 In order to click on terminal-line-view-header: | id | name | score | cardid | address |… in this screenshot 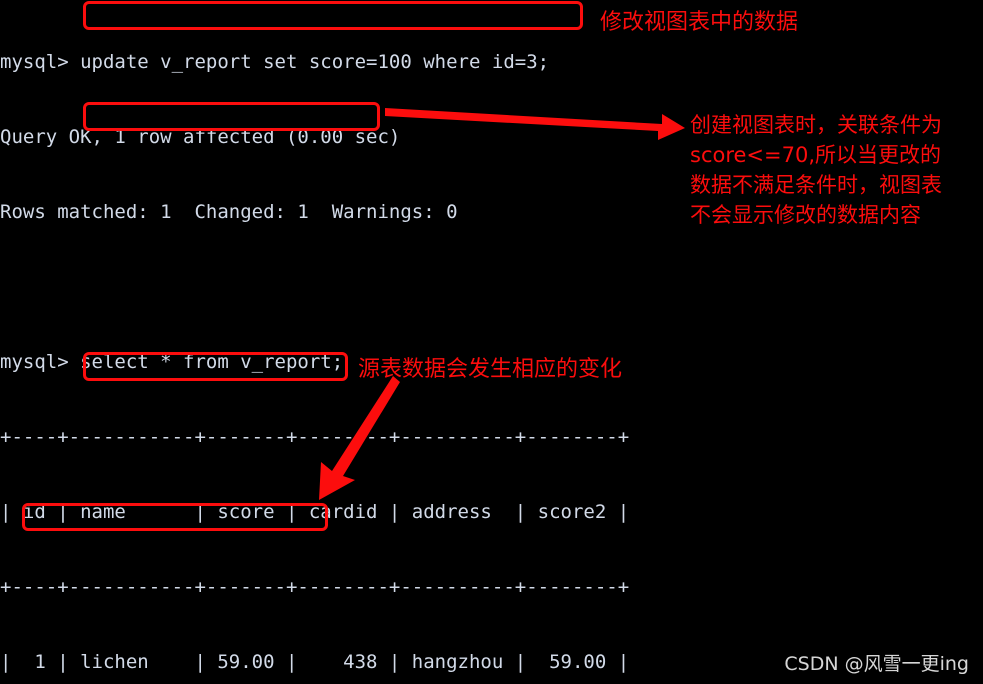, I will do `click(315, 512)`.